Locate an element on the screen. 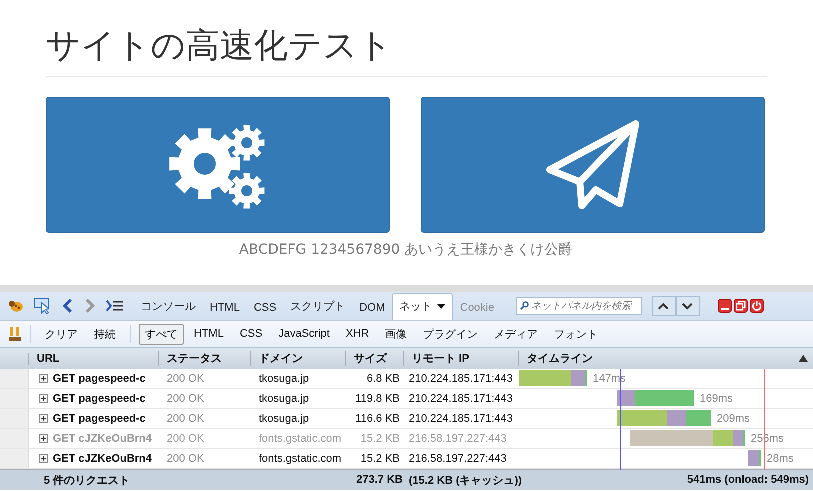 The height and width of the screenshot is (491, 813). request-count: 5 件のリクエスト is located at coordinates (87, 481).